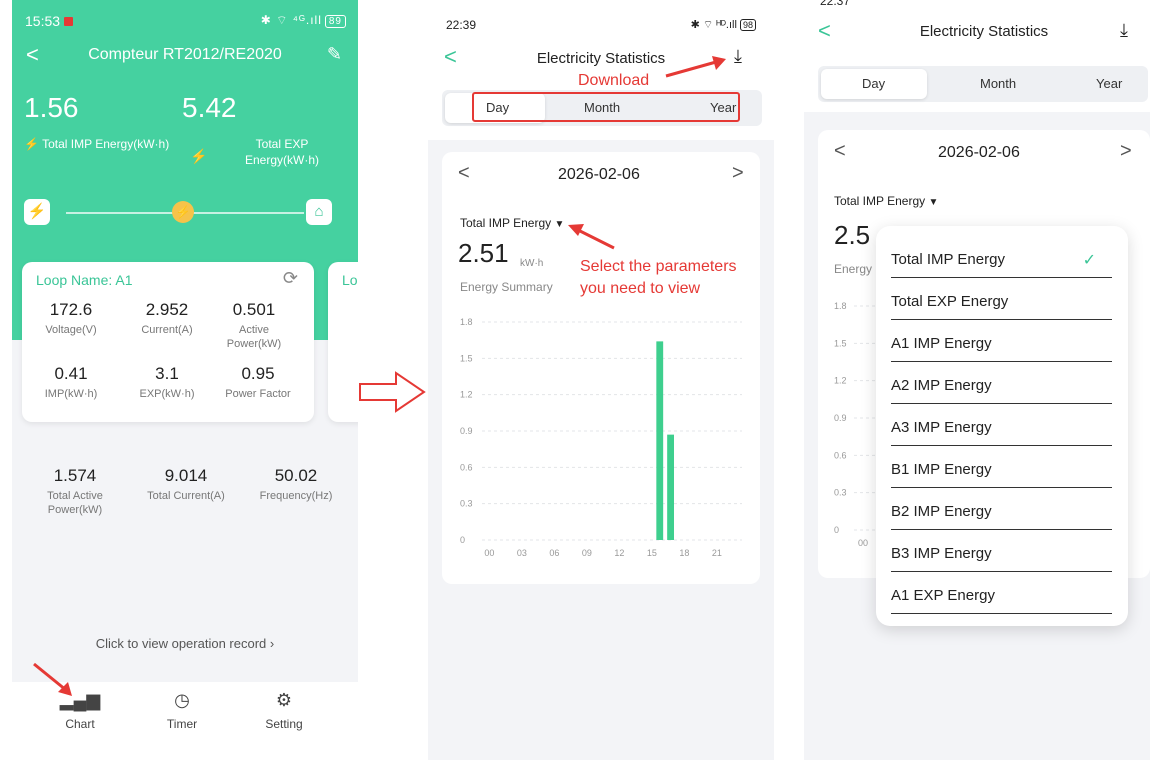 The width and height of the screenshot is (1152, 760). Describe the element at coordinates (695, 67) in the screenshot. I see `annotation-arrow-download` at that location.